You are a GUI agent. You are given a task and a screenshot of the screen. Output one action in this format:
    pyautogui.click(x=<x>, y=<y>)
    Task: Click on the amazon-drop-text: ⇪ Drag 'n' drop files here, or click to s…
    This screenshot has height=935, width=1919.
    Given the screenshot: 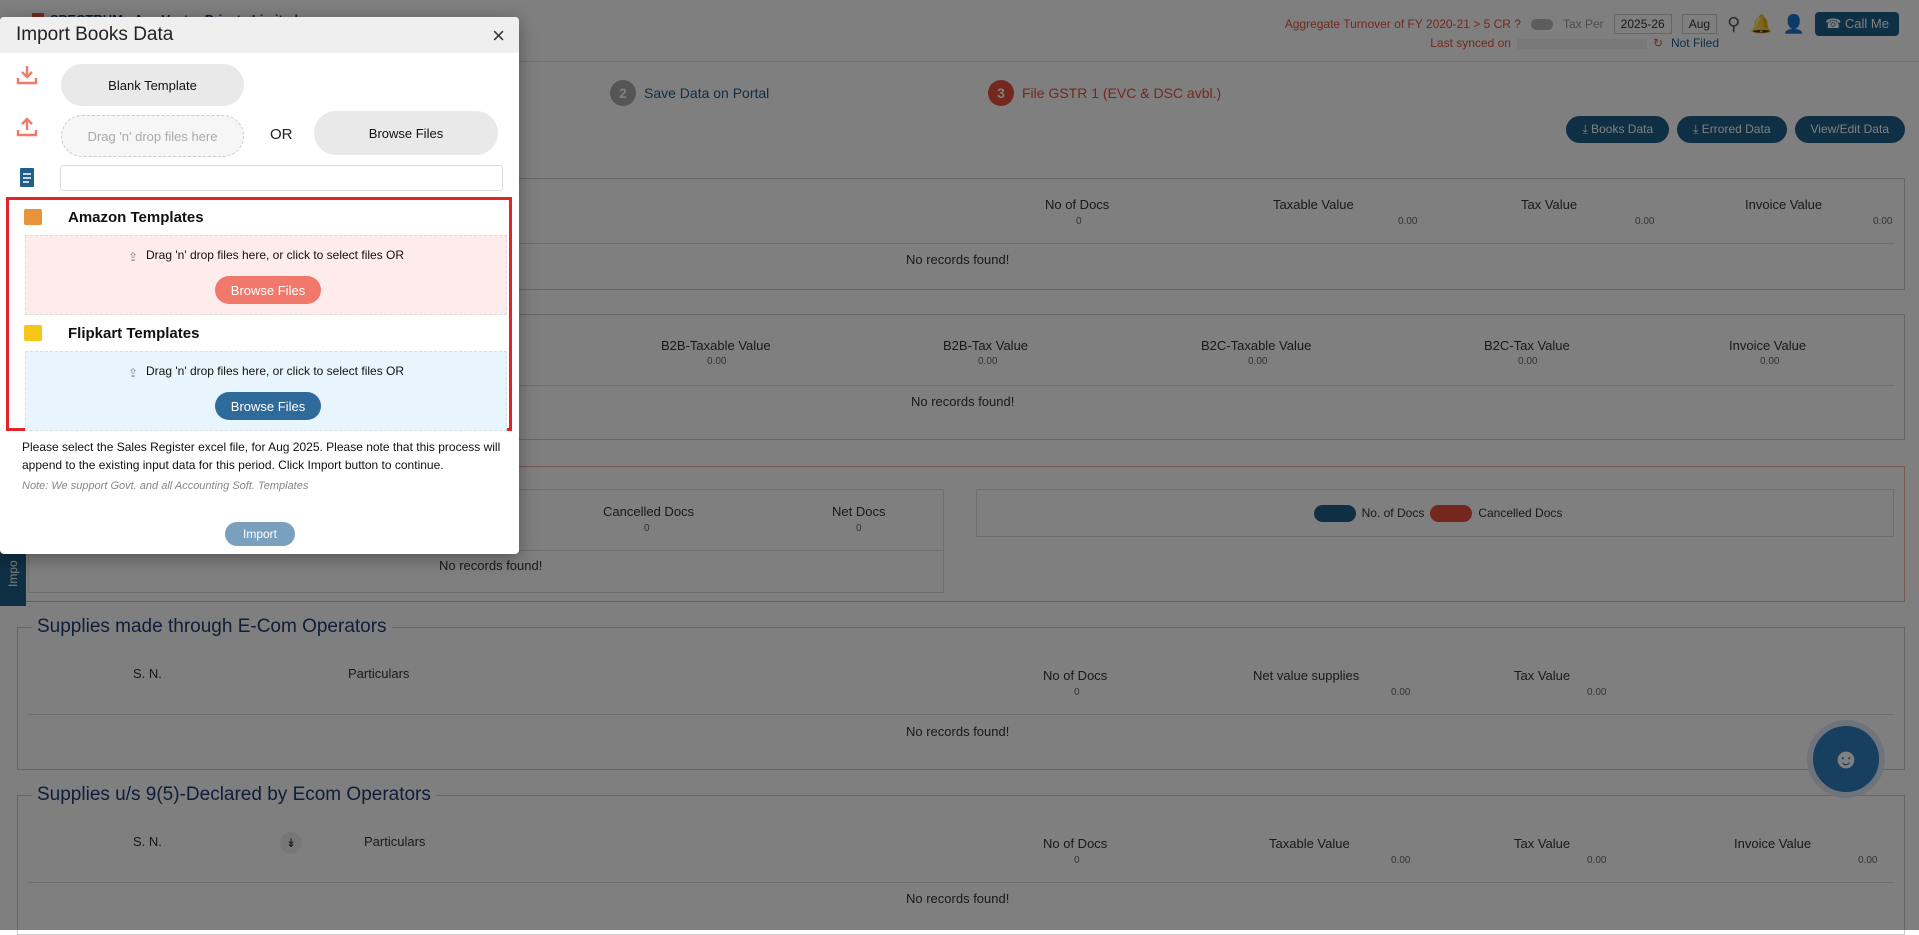 What is the action you would take?
    pyautogui.click(x=266, y=256)
    